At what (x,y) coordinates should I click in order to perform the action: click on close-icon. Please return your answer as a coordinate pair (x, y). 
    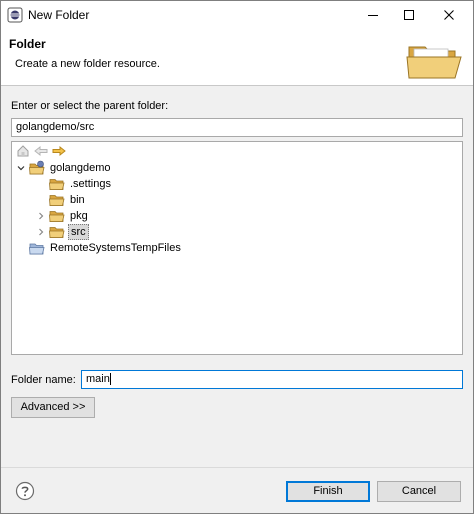
    Looking at the image, I should click on (449, 15).